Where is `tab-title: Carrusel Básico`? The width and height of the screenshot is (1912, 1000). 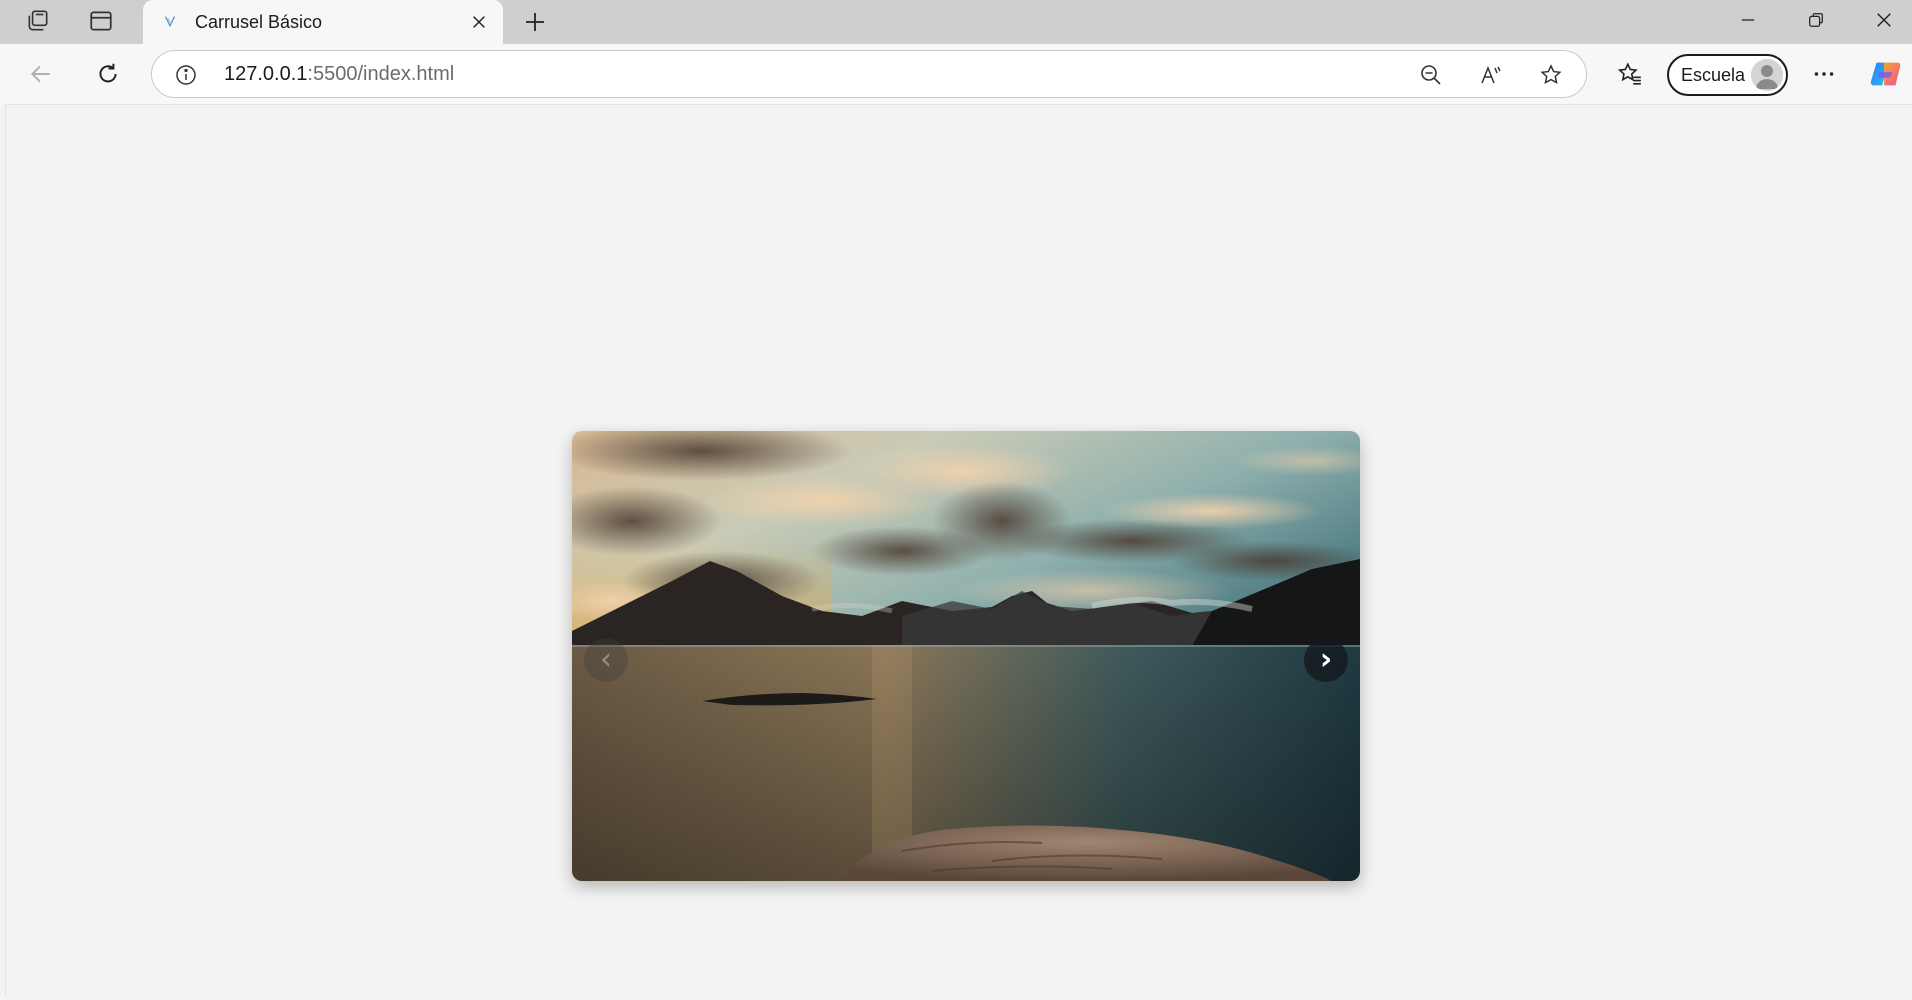
tab-title: Carrusel Básico is located at coordinates (259, 21).